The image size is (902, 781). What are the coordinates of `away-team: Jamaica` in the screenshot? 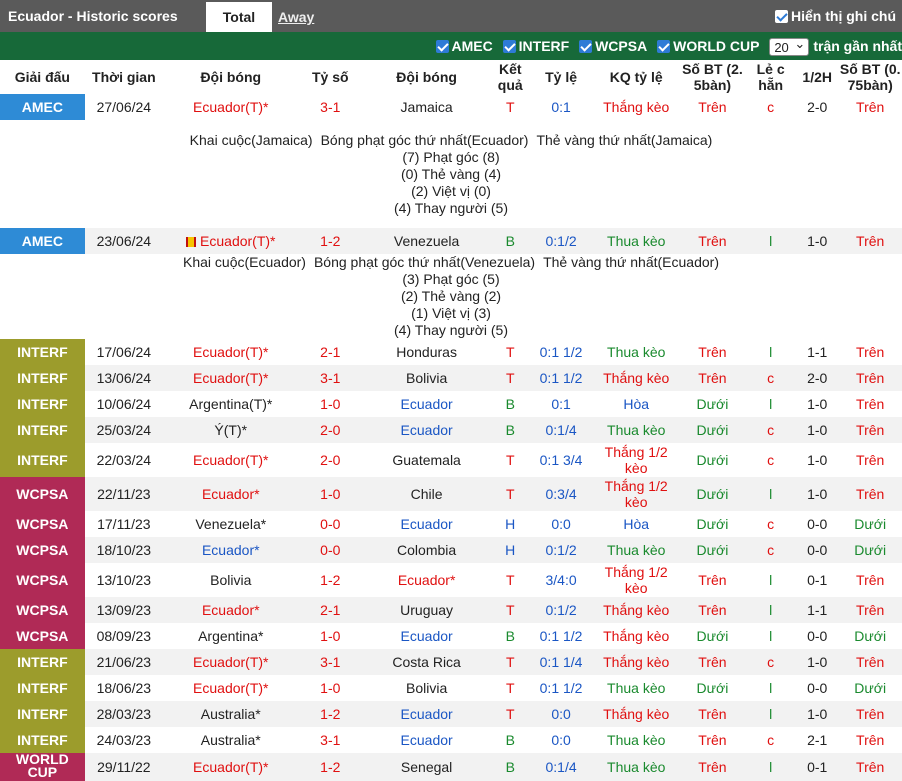 It's located at (427, 107).